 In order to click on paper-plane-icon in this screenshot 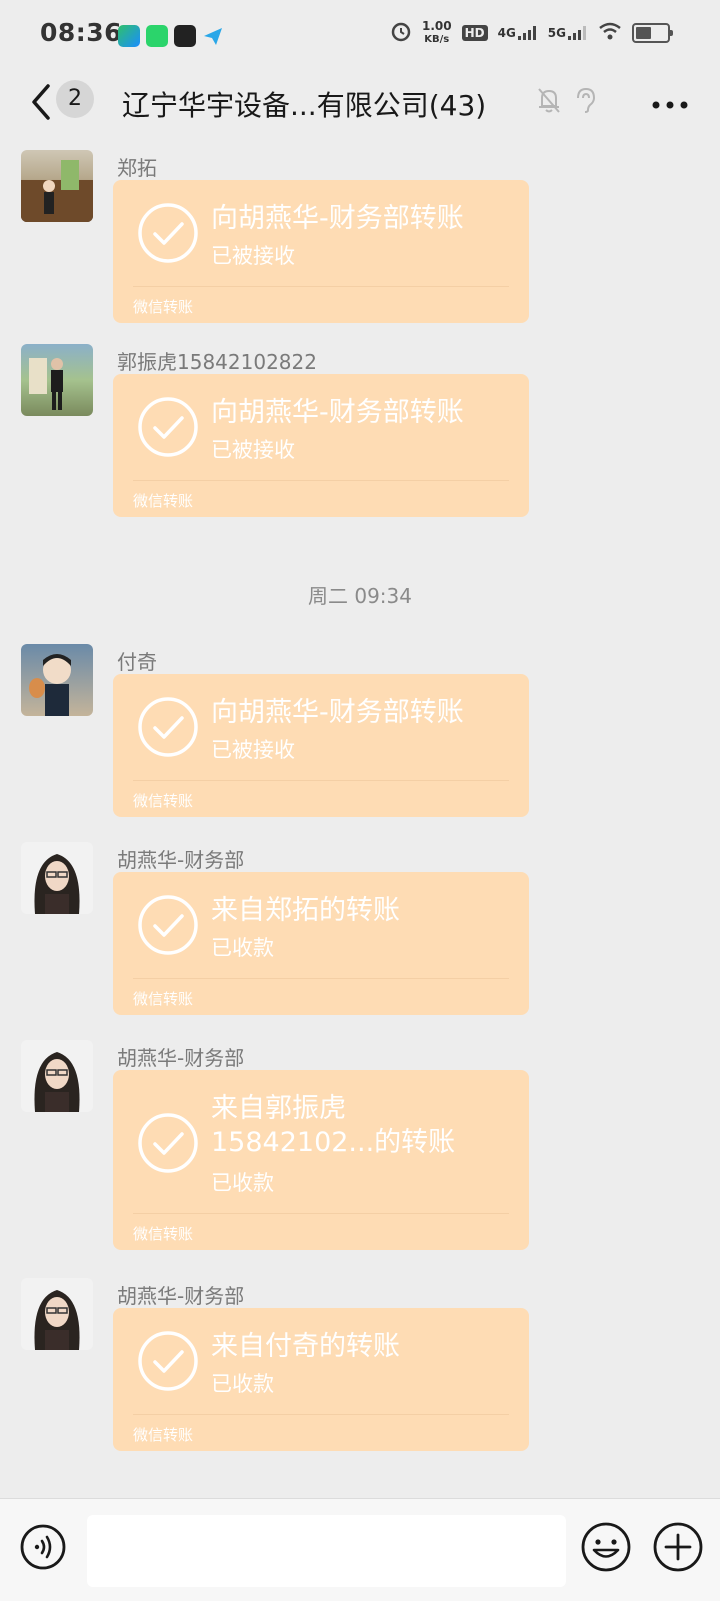, I will do `click(213, 38)`.